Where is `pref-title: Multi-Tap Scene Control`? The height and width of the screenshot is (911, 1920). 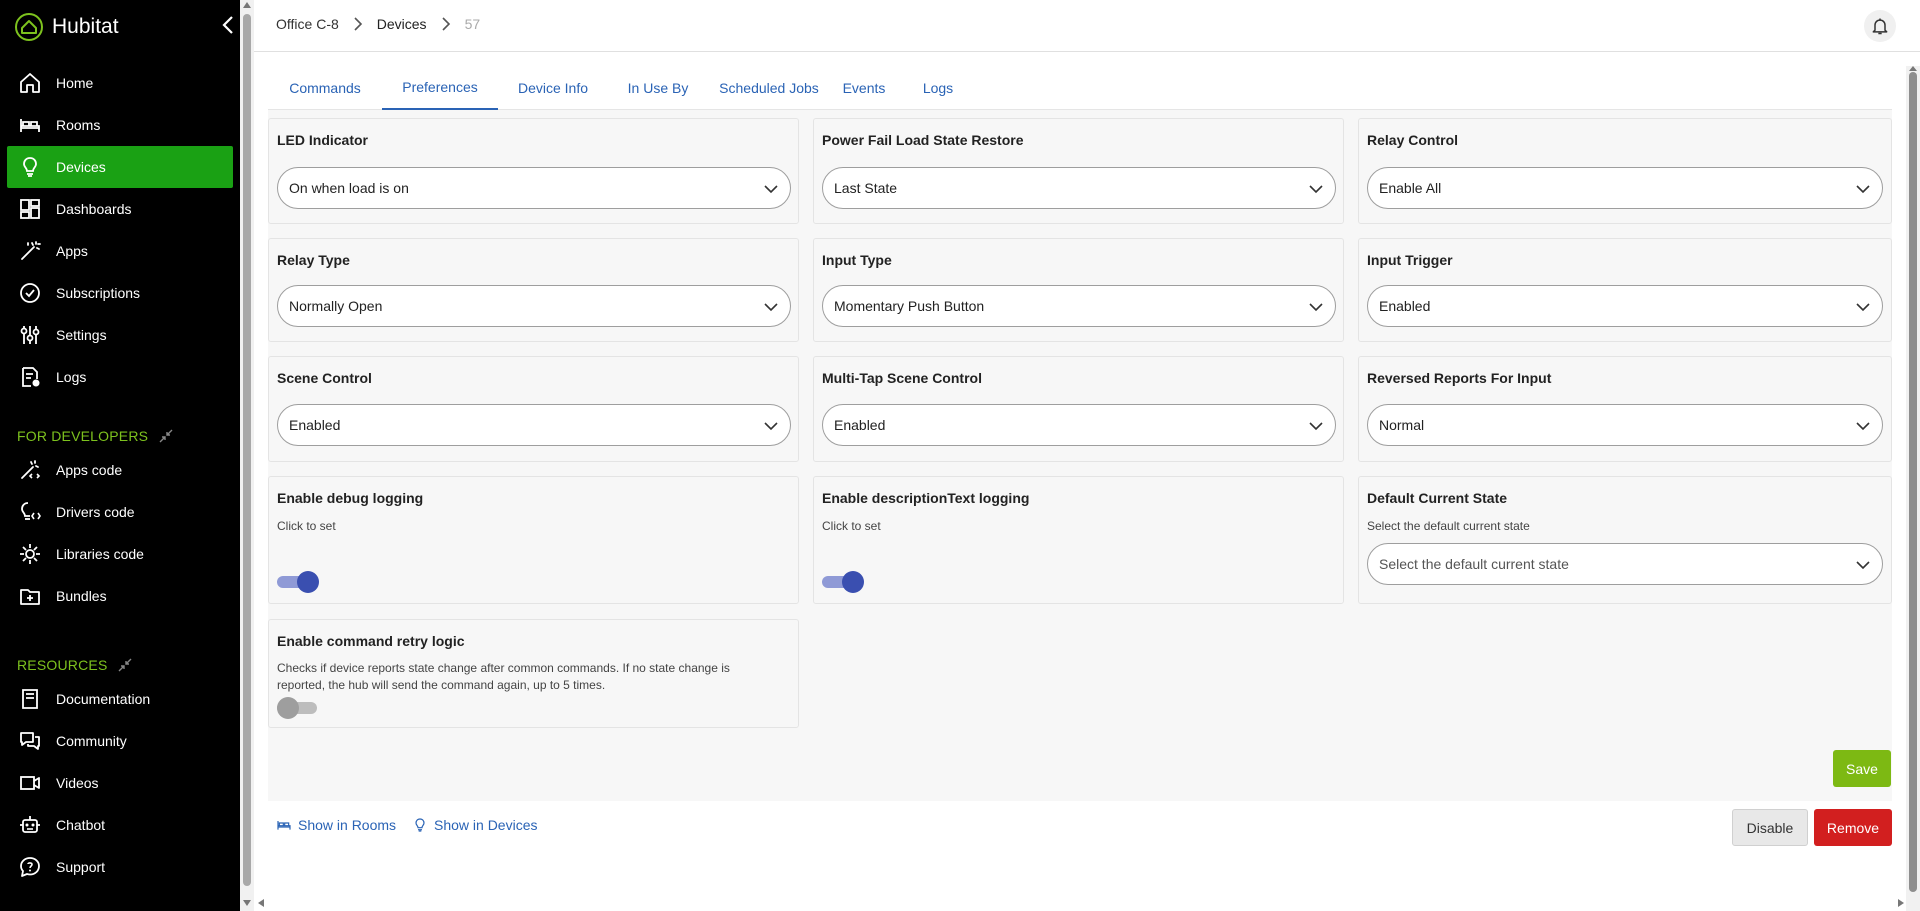
pref-title: Multi-Tap Scene Control is located at coordinates (902, 378).